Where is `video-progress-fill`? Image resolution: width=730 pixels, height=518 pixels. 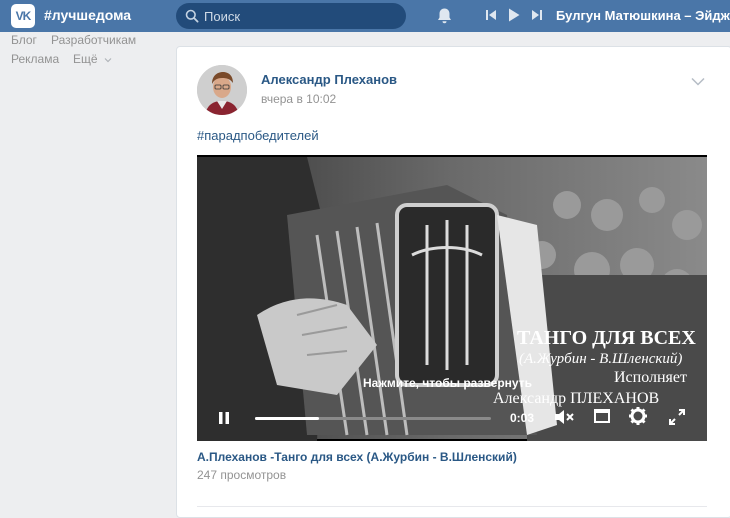
video-progress-fill is located at coordinates (287, 418).